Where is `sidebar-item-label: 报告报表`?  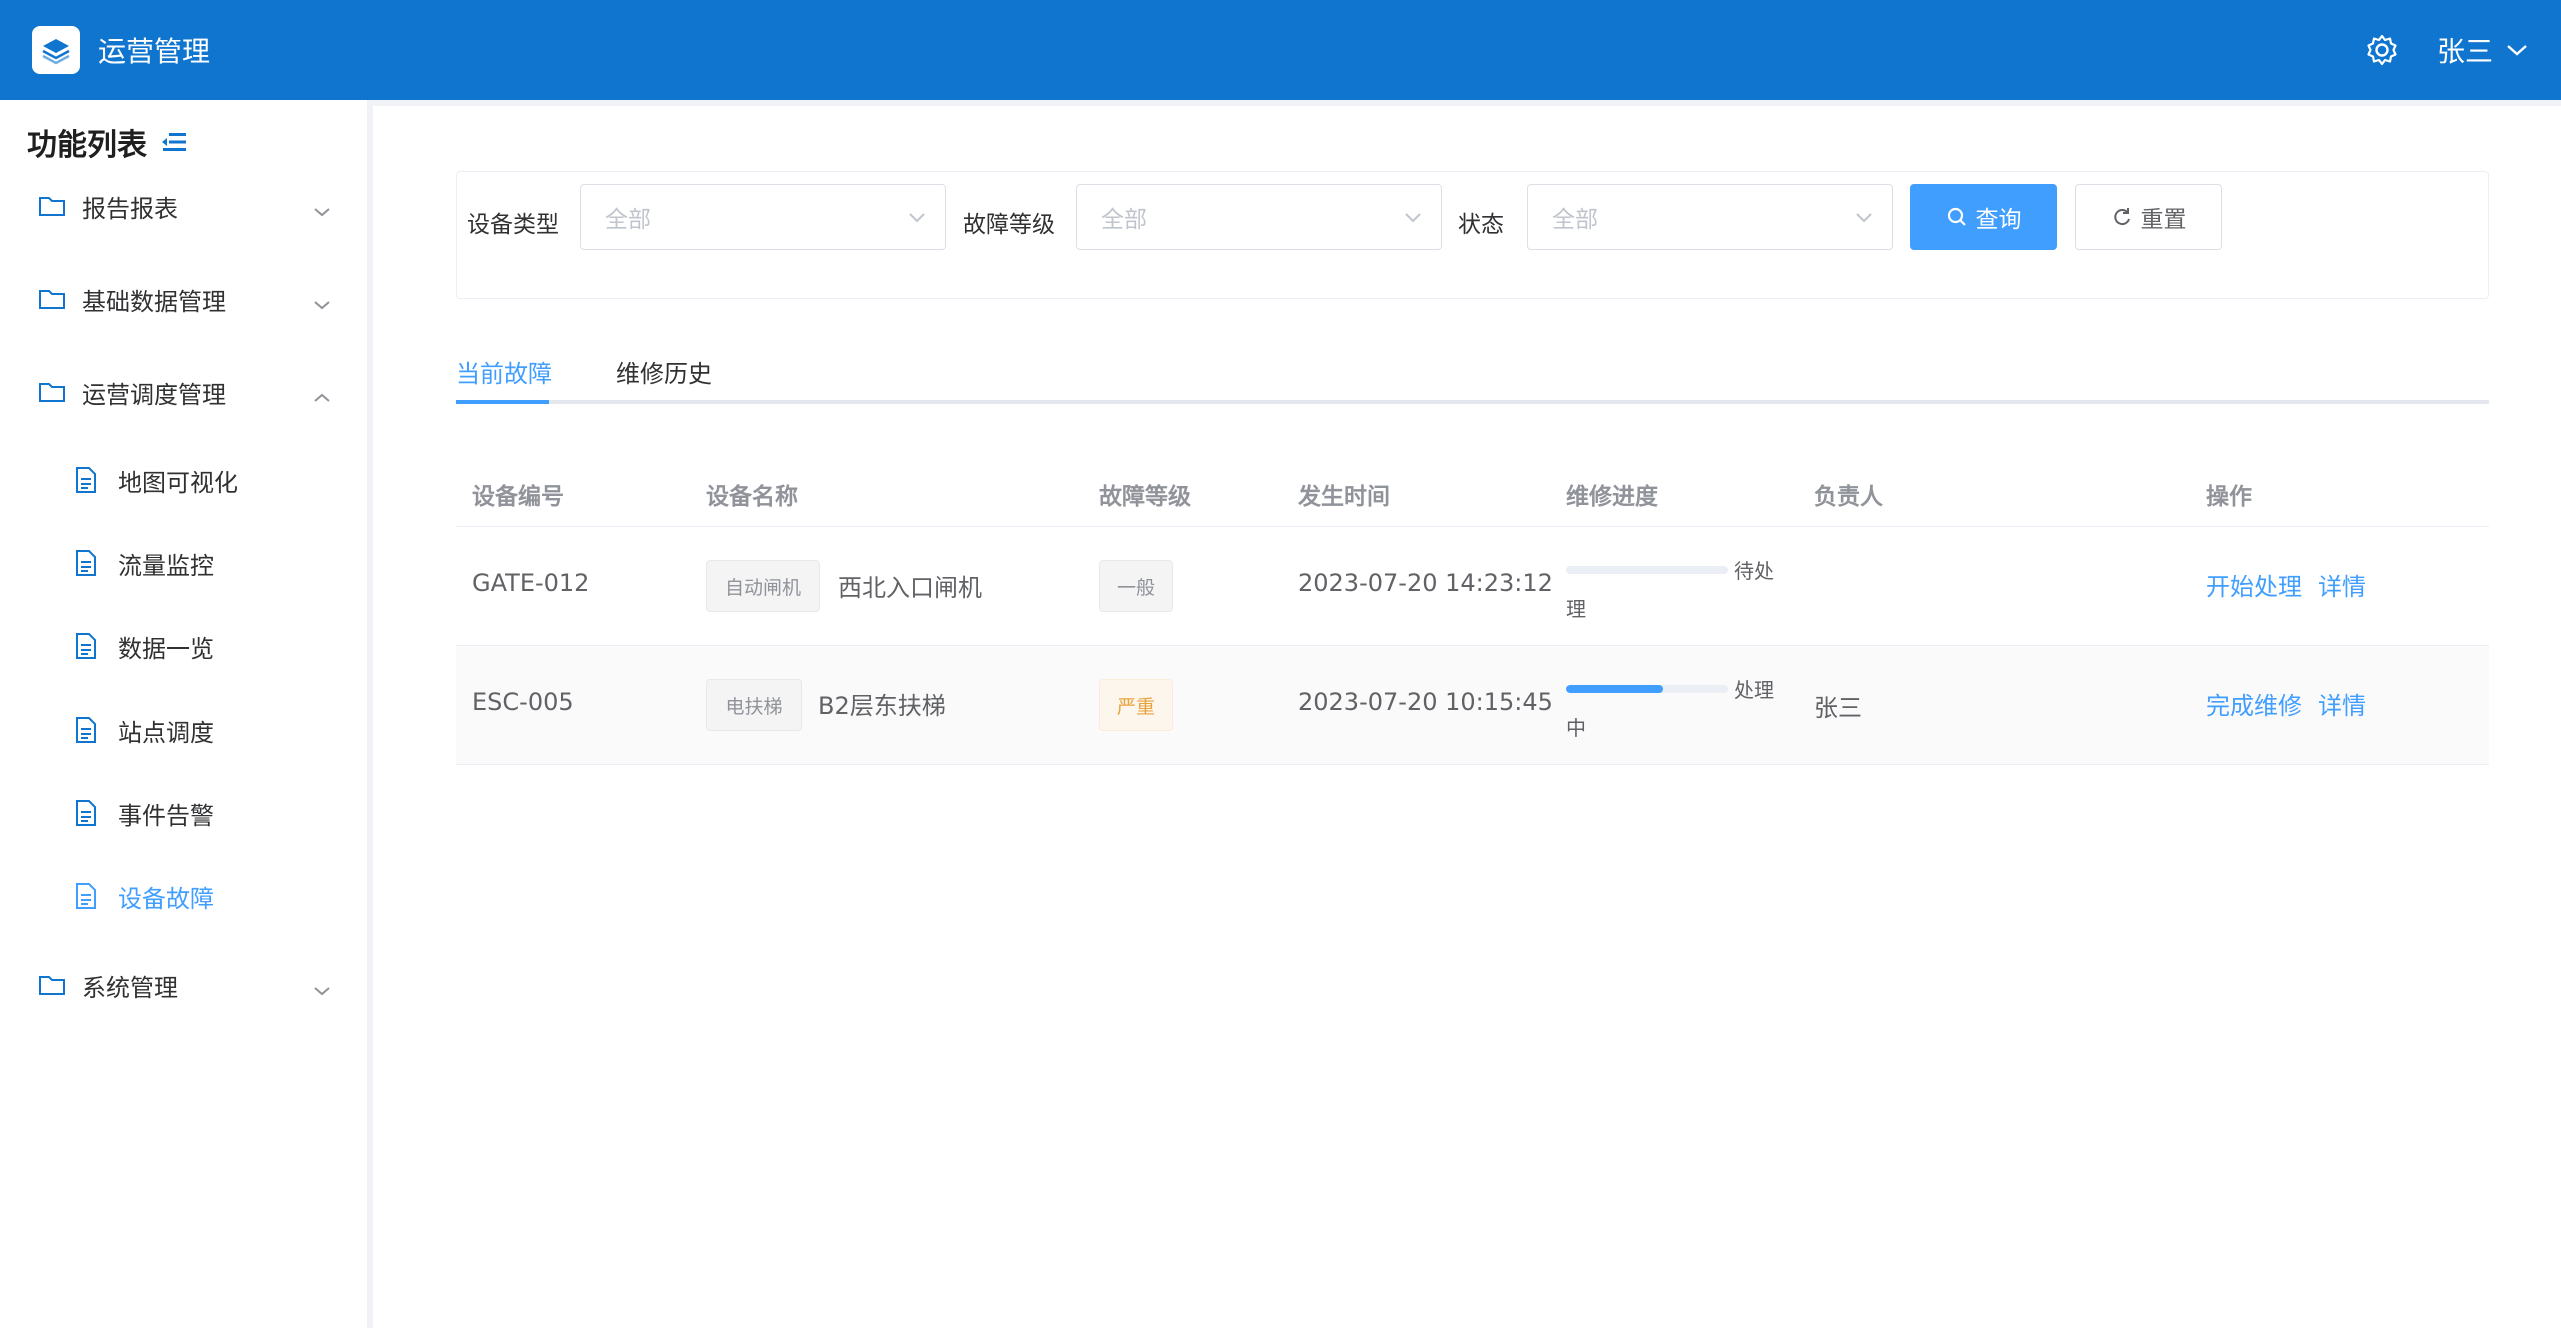
sidebar-item-label: 报告报表 is located at coordinates (130, 208).